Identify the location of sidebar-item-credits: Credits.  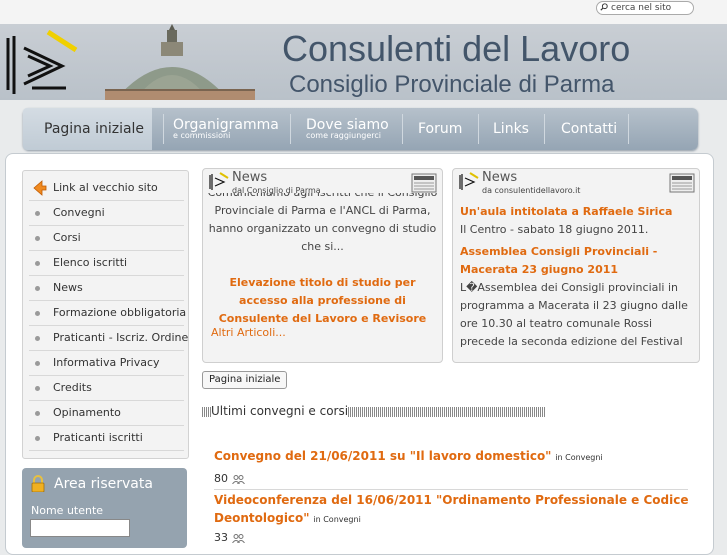
(106, 388).